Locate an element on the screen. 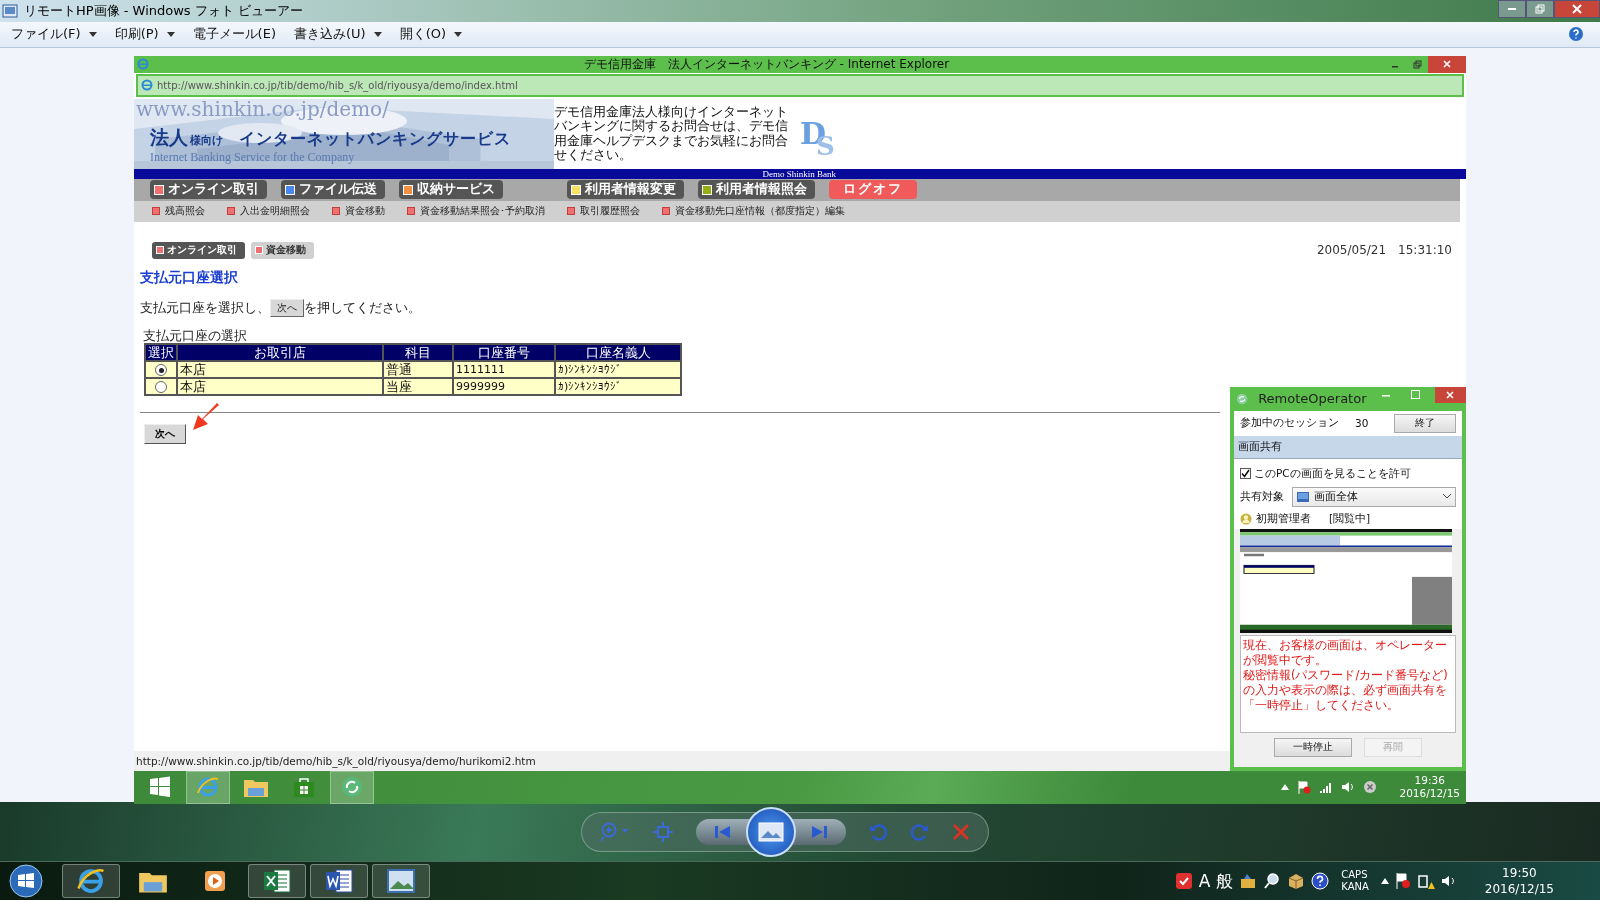 This screenshot has height=900, width=1600. warning-text: 現在、お客様の画面は、オペレーターが閲覧中です。 is located at coordinates (1345, 652).